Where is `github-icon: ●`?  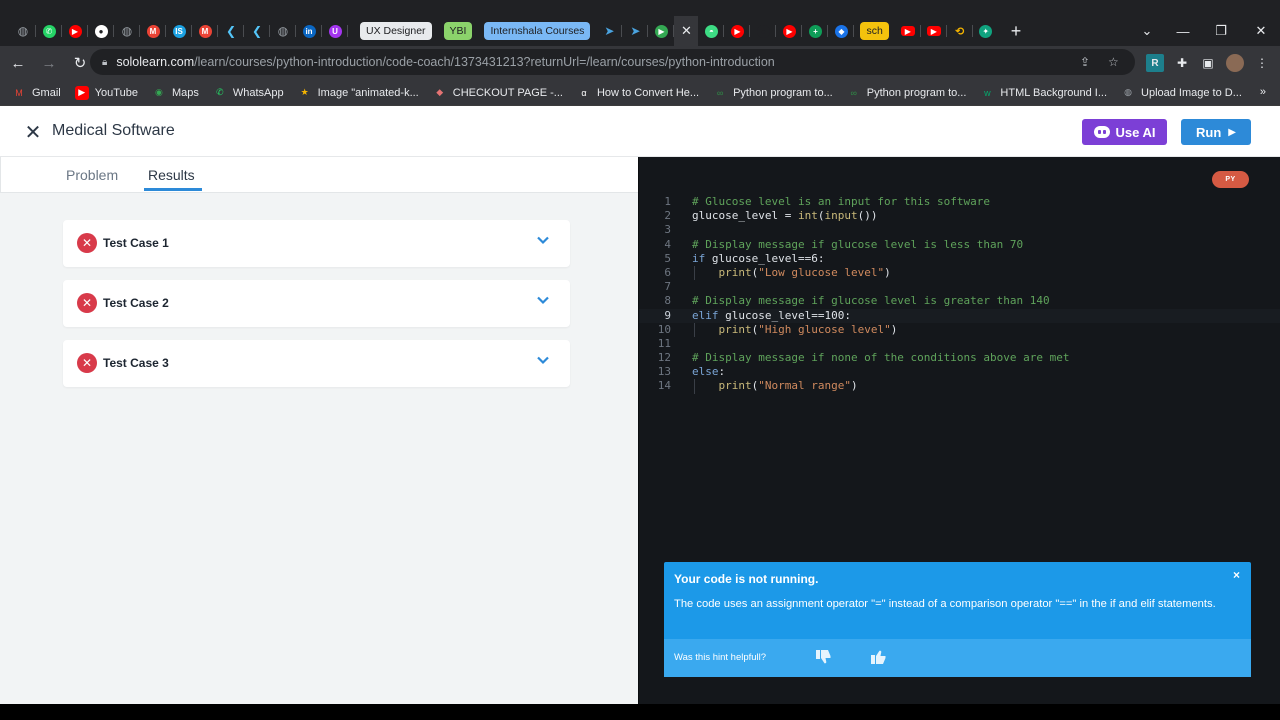 github-icon: ● is located at coordinates (101, 31).